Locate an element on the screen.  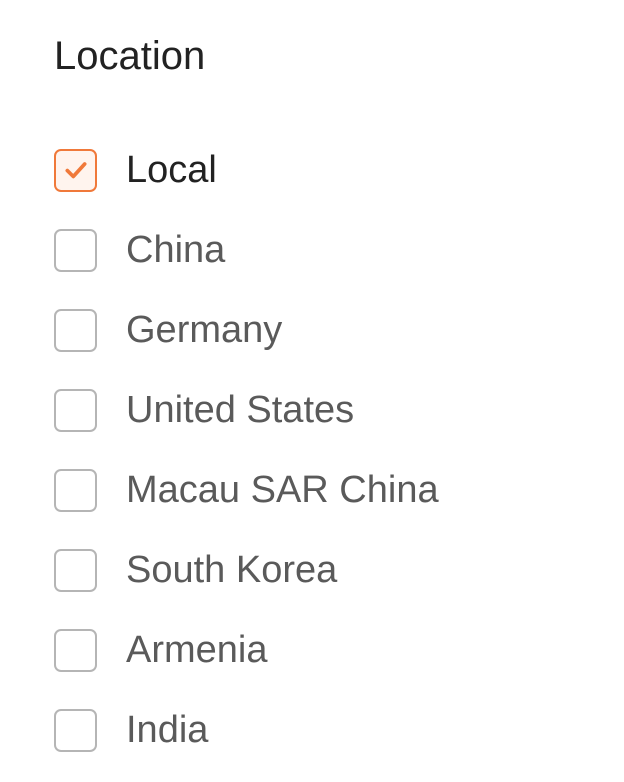
option-label: Local is located at coordinates (171, 170).